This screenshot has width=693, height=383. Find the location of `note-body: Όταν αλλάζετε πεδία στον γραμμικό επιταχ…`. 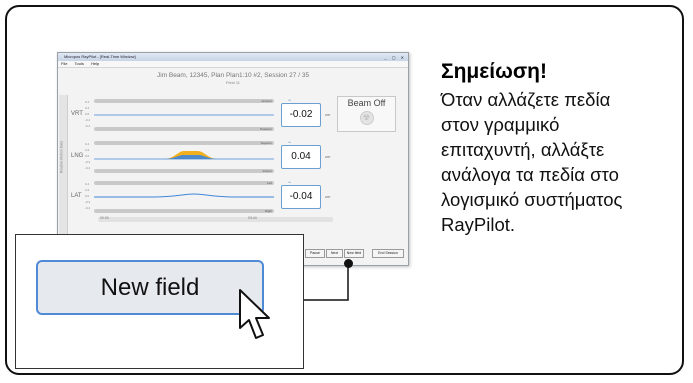

note-body: Όταν αλλάζετε πεδία στον γραμμικό επιταχ… is located at coordinates (561, 162).